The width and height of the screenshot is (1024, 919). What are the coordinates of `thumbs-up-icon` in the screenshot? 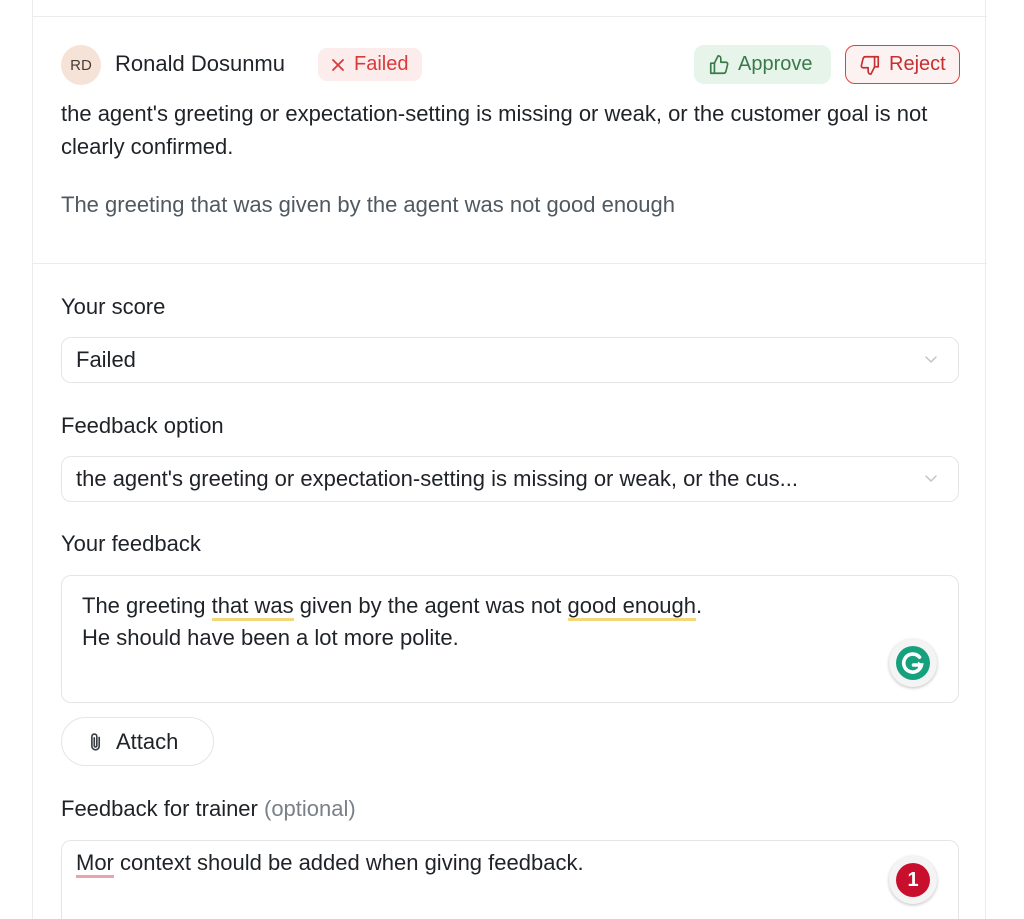 It's located at (719, 64).